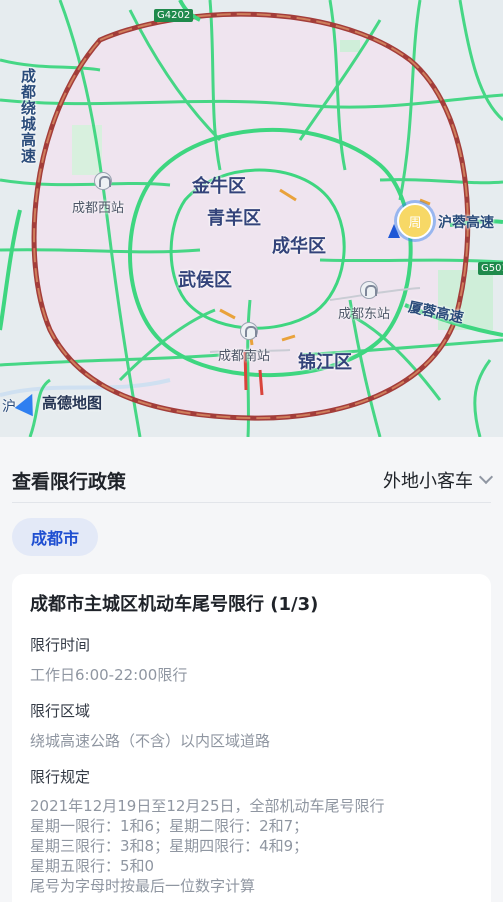 The image size is (503, 902). I want to click on restriction-area-value: 绕城高速公路（不含）以内区域道路, so click(150, 741).